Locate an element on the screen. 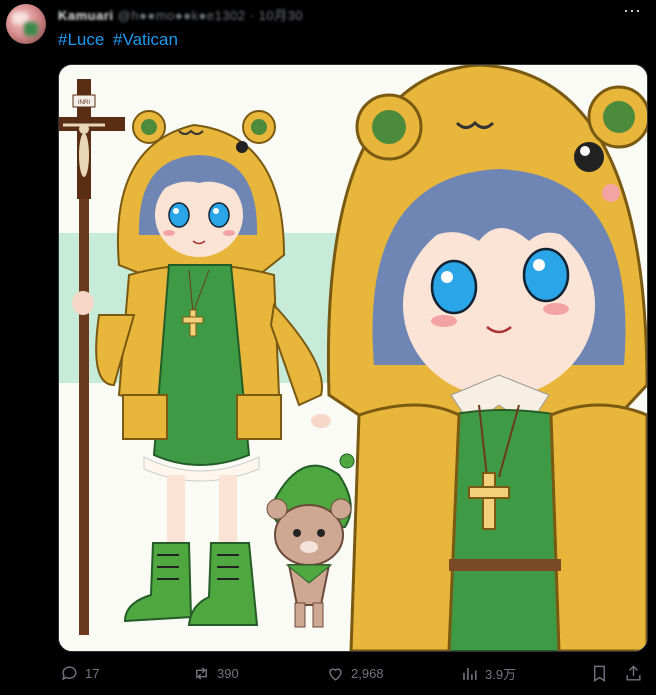  share-icon is located at coordinates (633, 673).